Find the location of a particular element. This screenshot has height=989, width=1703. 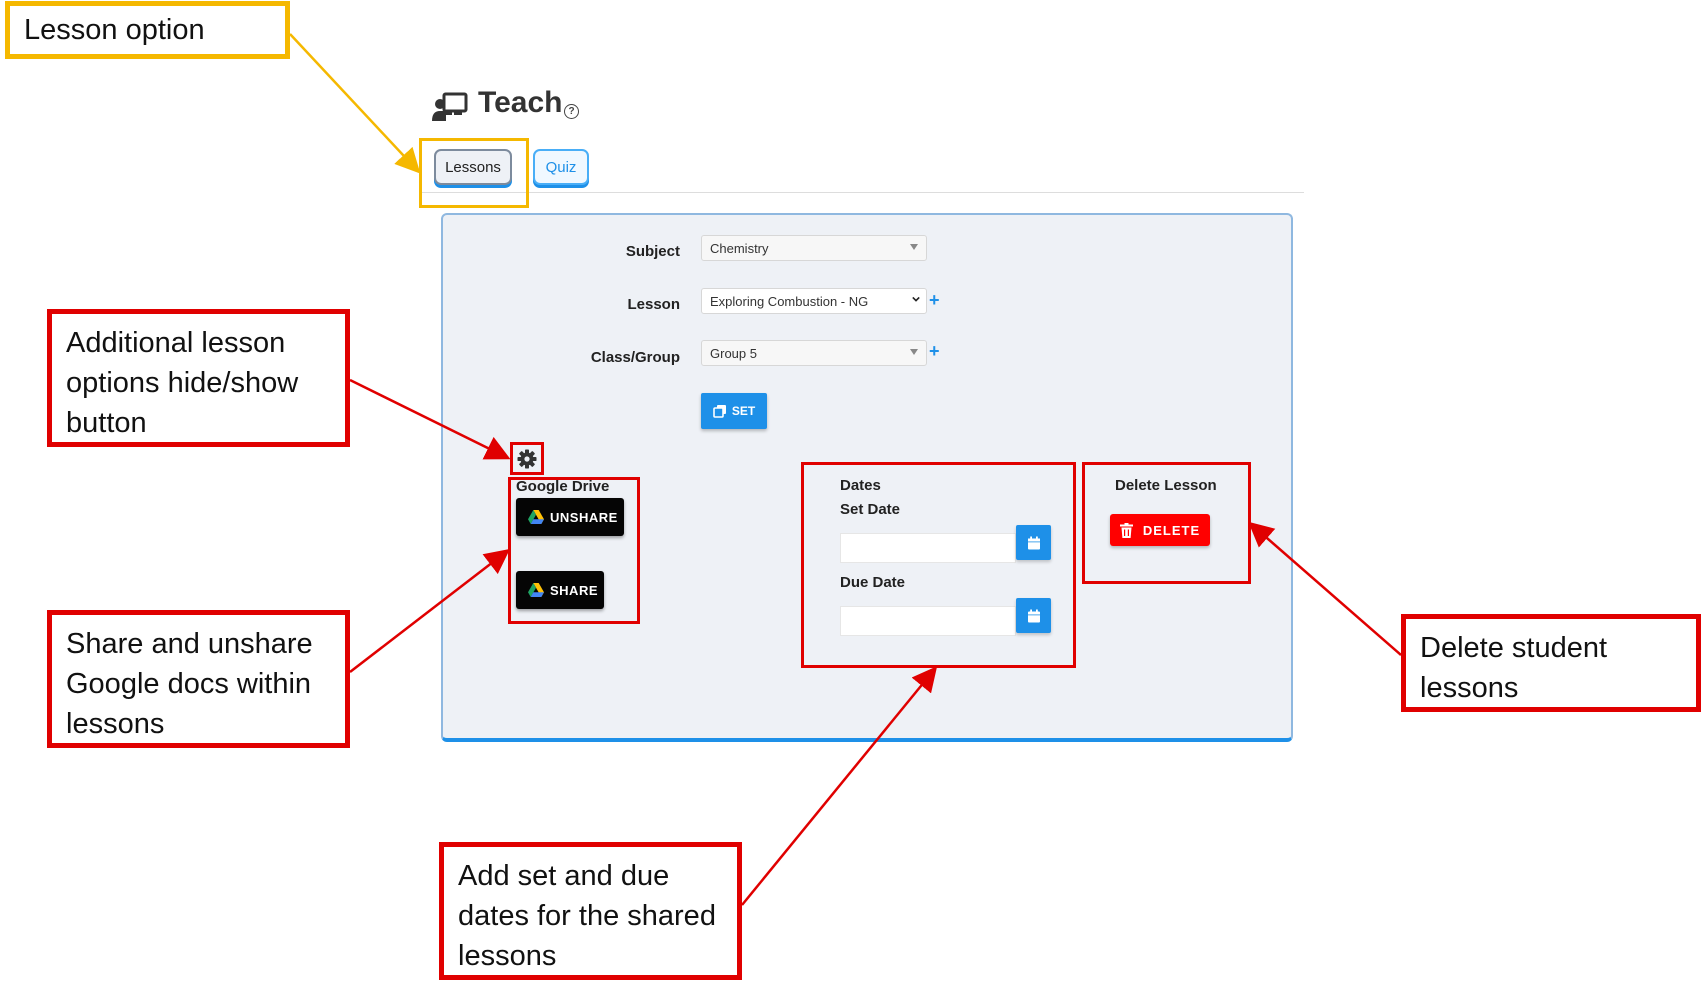

callout-share-unshare-line: lessons is located at coordinates (115, 724).